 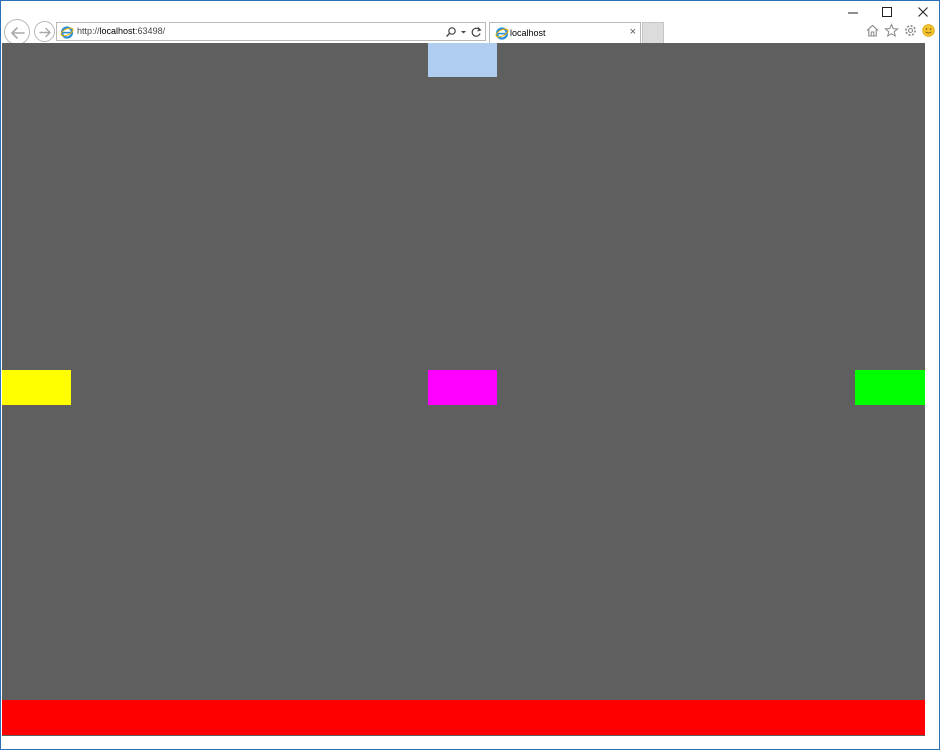 I want to click on red-block, so click(x=463, y=717).